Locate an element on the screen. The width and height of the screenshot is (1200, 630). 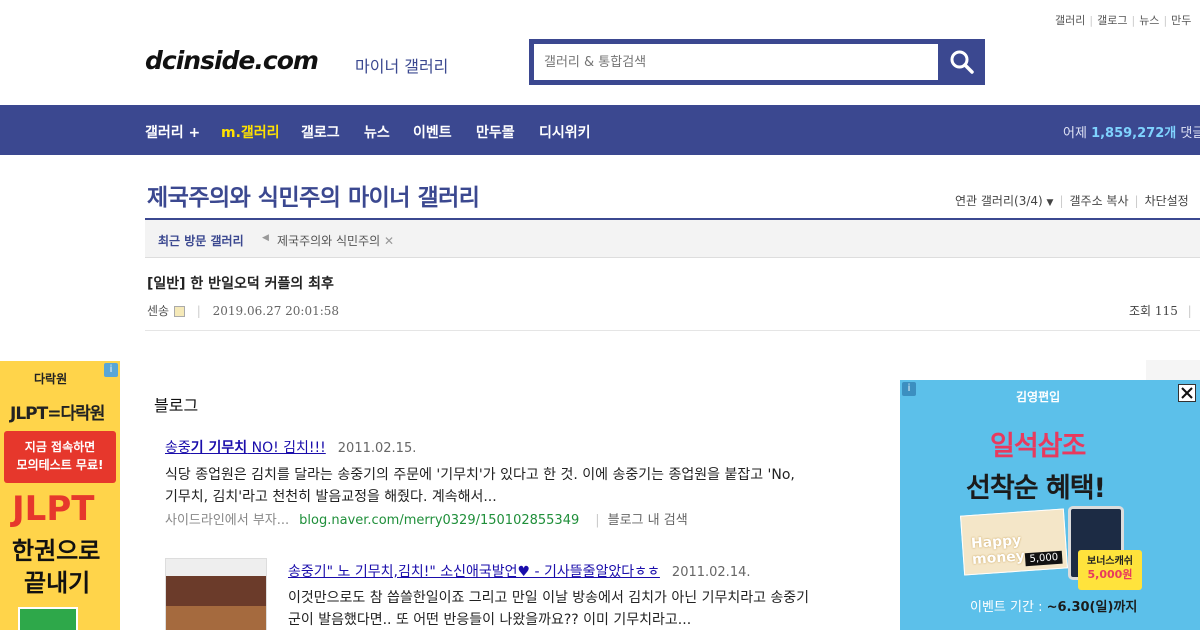
post-views: 조회 115 | is located at coordinates (1160, 311).